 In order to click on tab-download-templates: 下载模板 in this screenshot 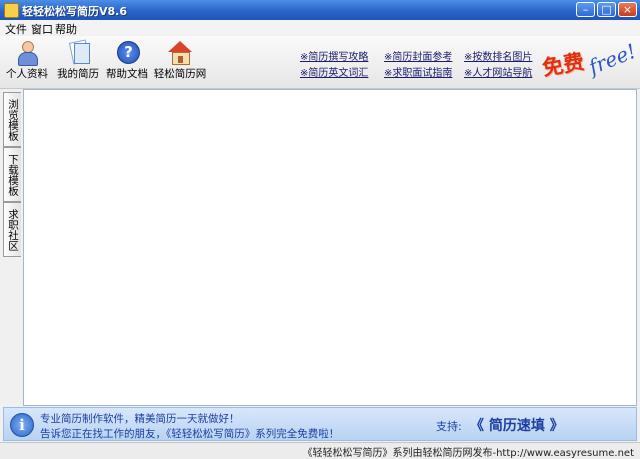, I will do `click(12, 174)`.